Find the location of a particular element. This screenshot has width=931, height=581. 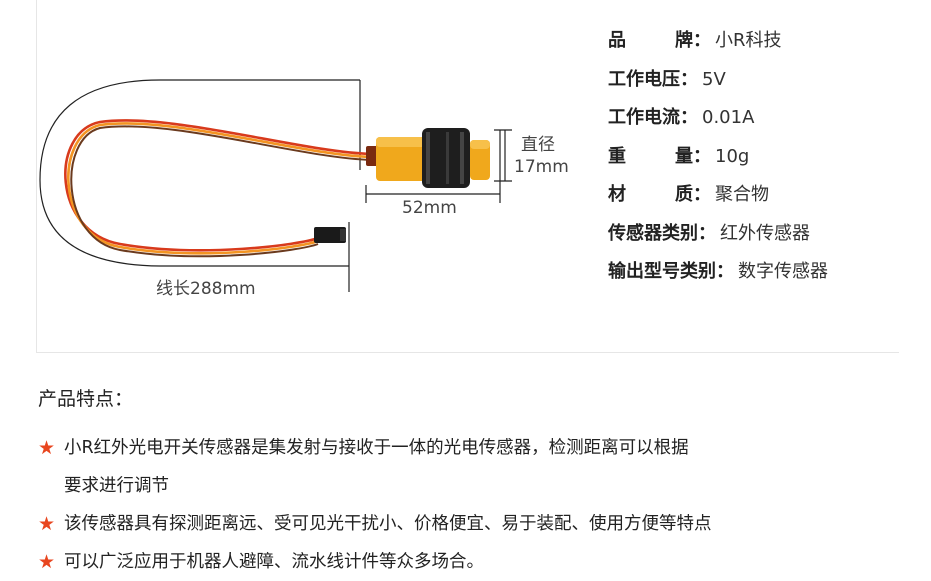

spec-label-char: 重 is located at coordinates (617, 156).